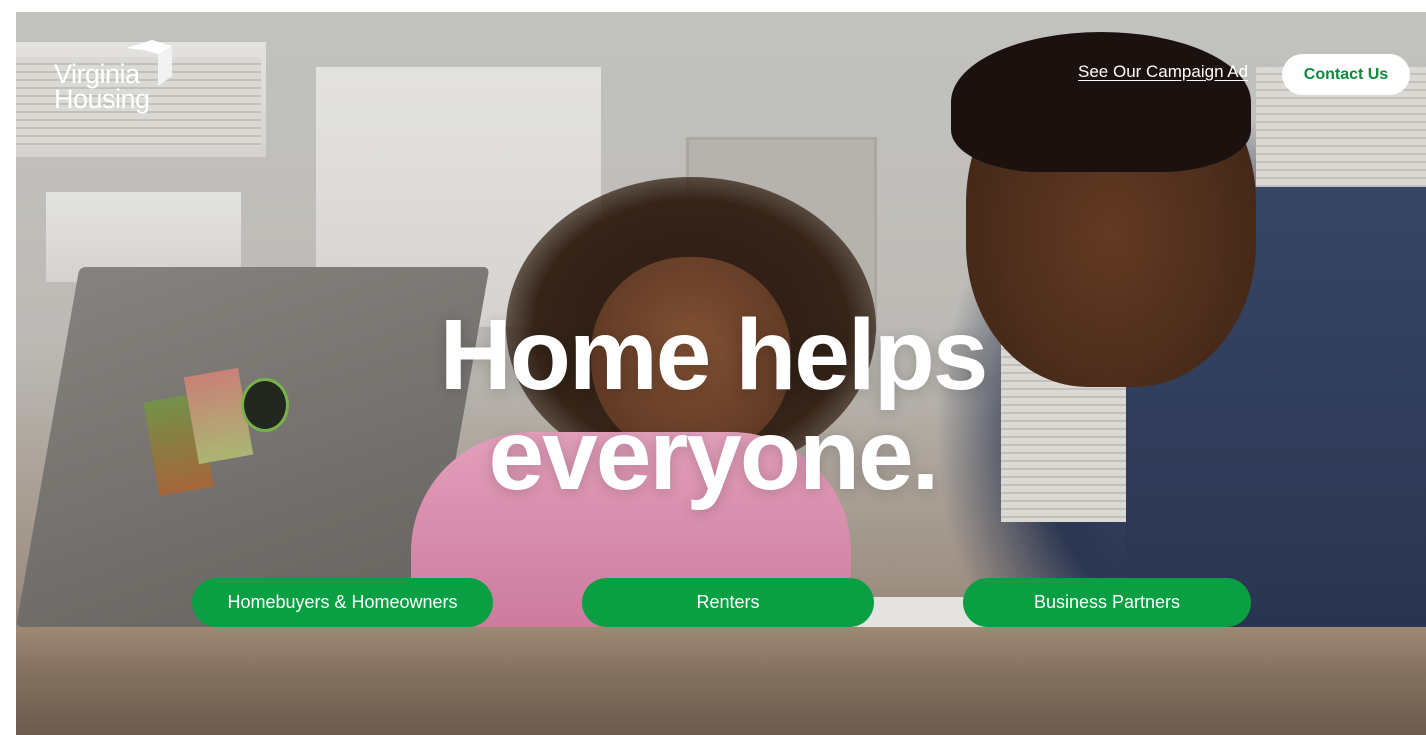 The image size is (1426, 735). What do you see at coordinates (728, 602) in the screenshot?
I see `renters-button: Renters` at bounding box center [728, 602].